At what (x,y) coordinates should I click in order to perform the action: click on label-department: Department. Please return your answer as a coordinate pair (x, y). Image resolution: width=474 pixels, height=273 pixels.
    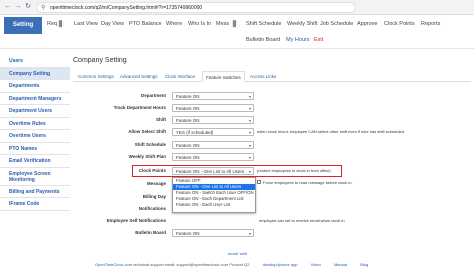
    Looking at the image, I should click on (153, 95).